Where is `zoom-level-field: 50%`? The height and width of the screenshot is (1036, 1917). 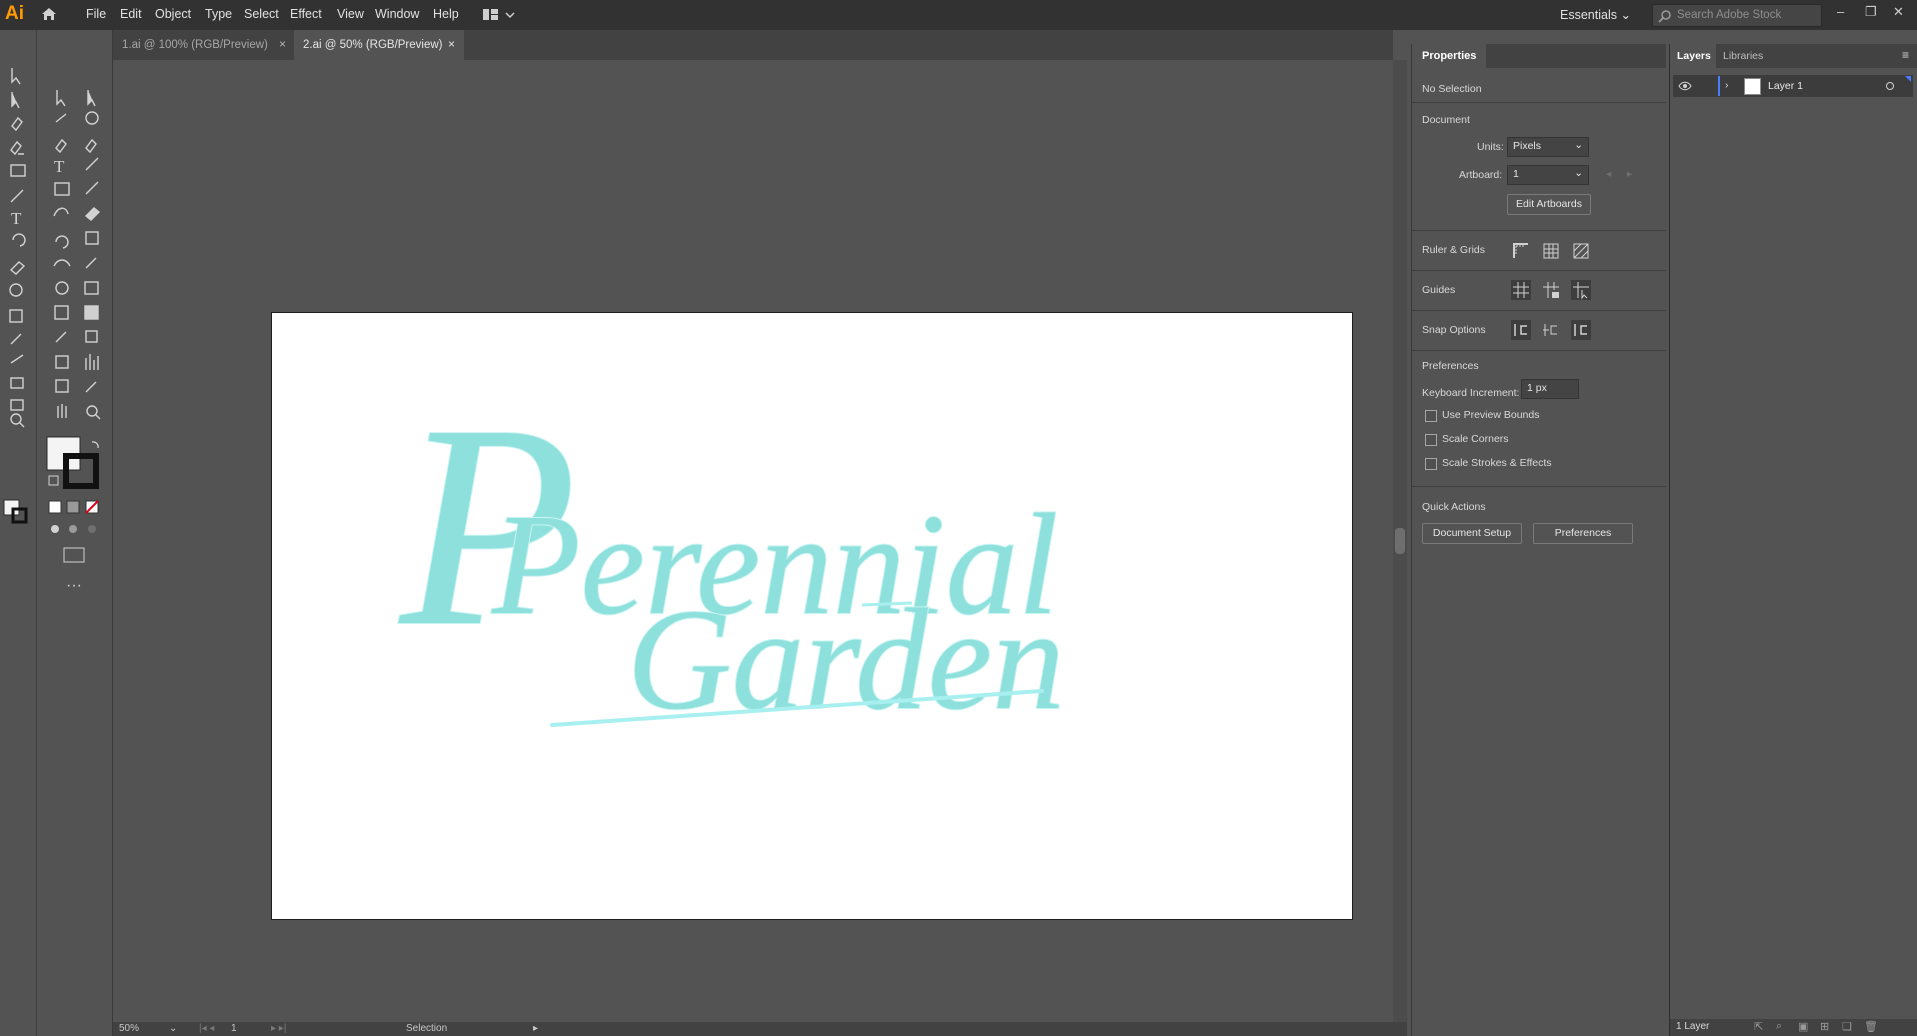
zoom-level-field: 50% is located at coordinates (129, 1028).